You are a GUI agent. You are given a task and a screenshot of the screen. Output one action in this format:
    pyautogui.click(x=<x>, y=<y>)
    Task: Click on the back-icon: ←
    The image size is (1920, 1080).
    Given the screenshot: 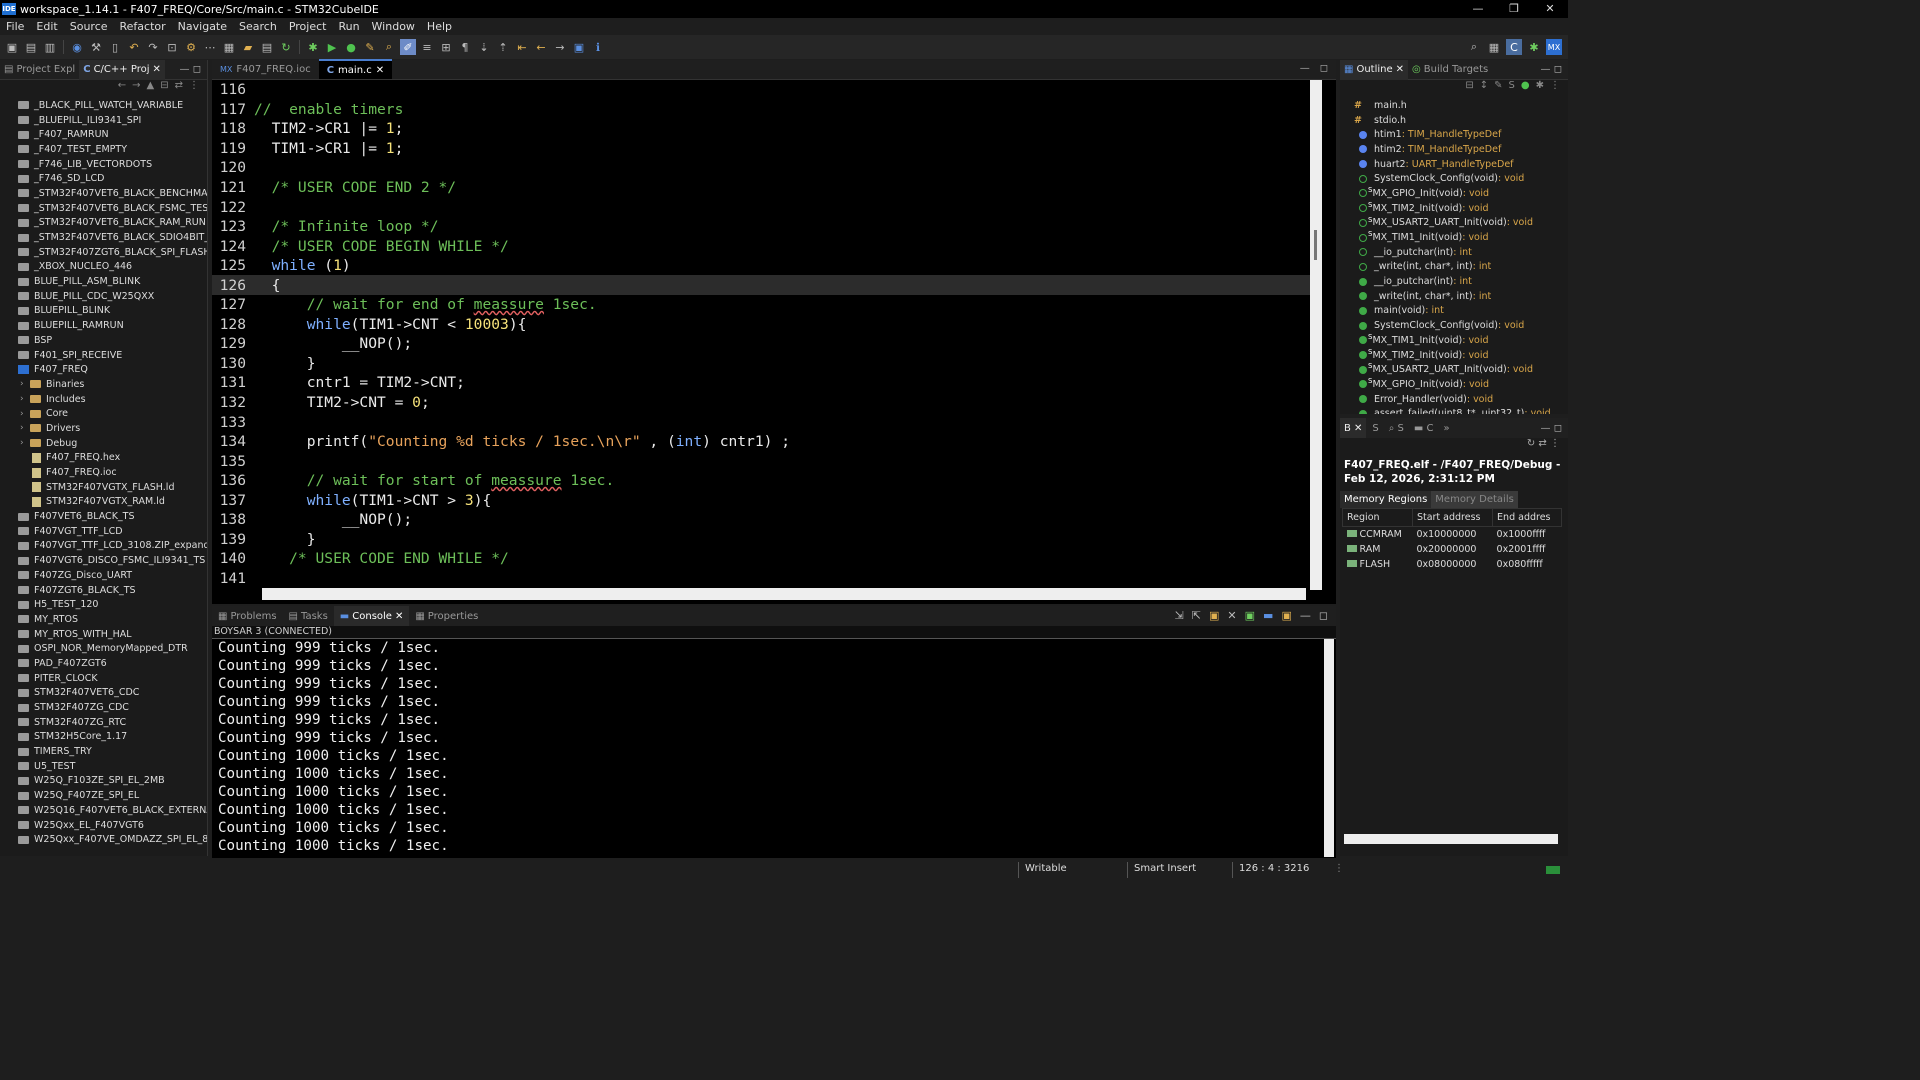 What is the action you would take?
    pyautogui.click(x=122, y=88)
    